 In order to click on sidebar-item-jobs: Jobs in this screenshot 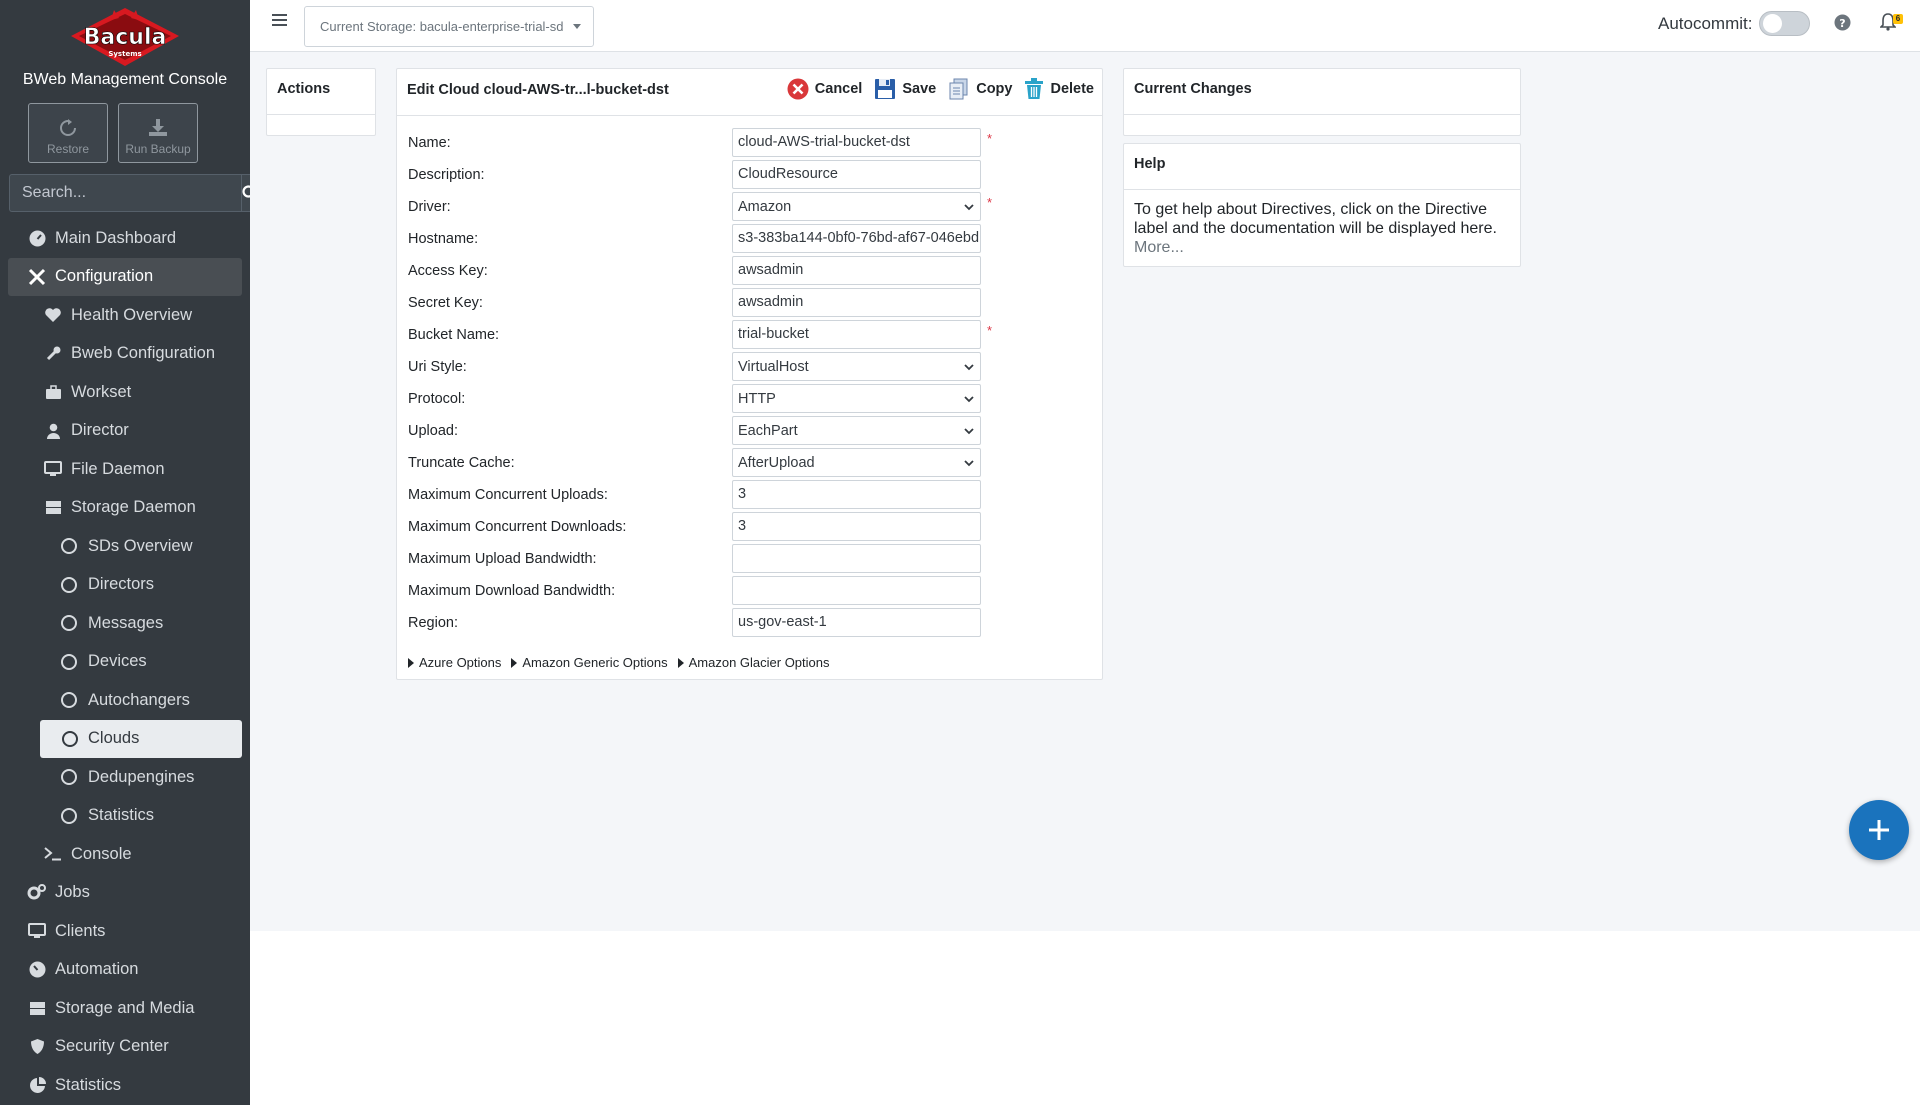, I will do `click(125, 893)`.